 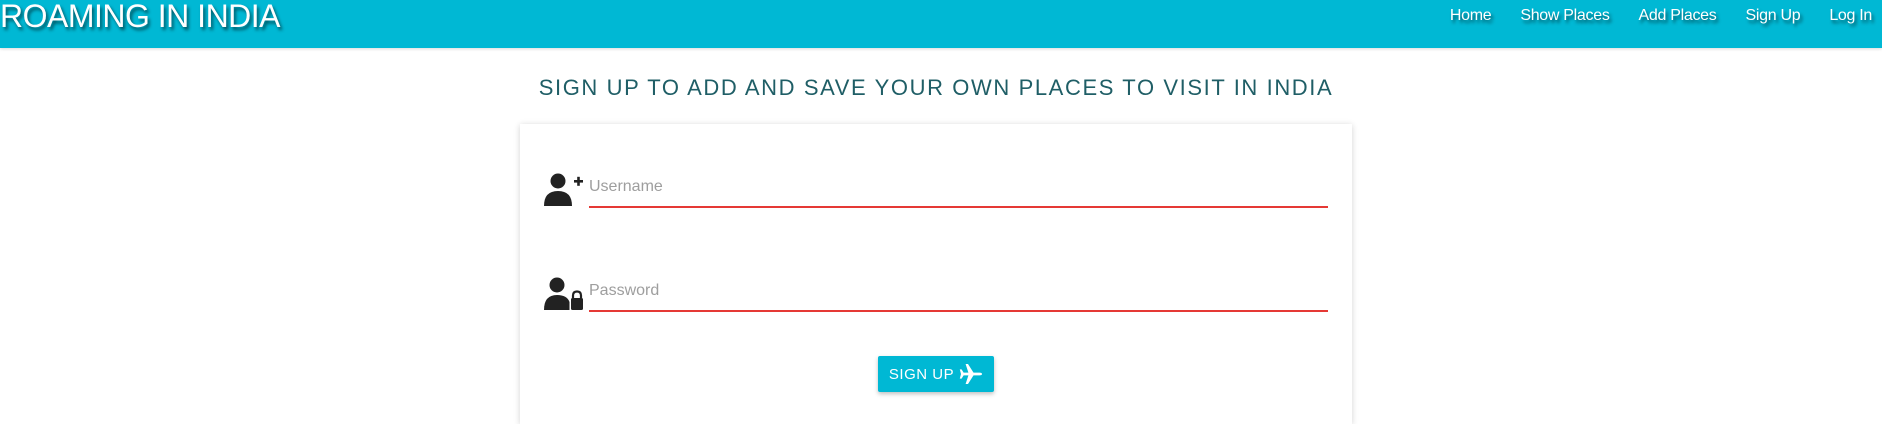 I want to click on user-lock-icon, so click(x=564, y=294).